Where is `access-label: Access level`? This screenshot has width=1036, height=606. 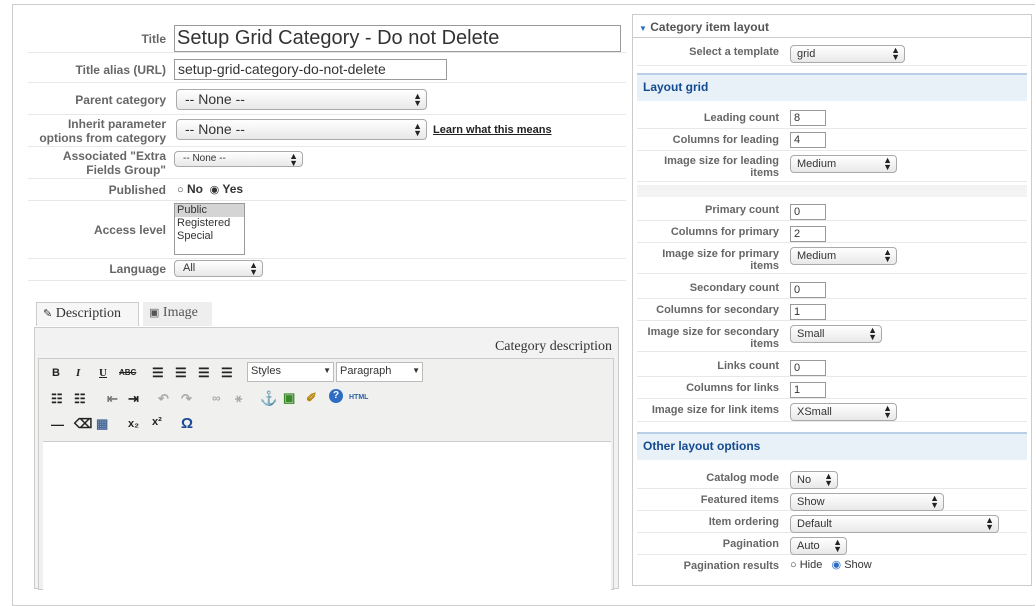
access-label: Access level is located at coordinates (129, 230).